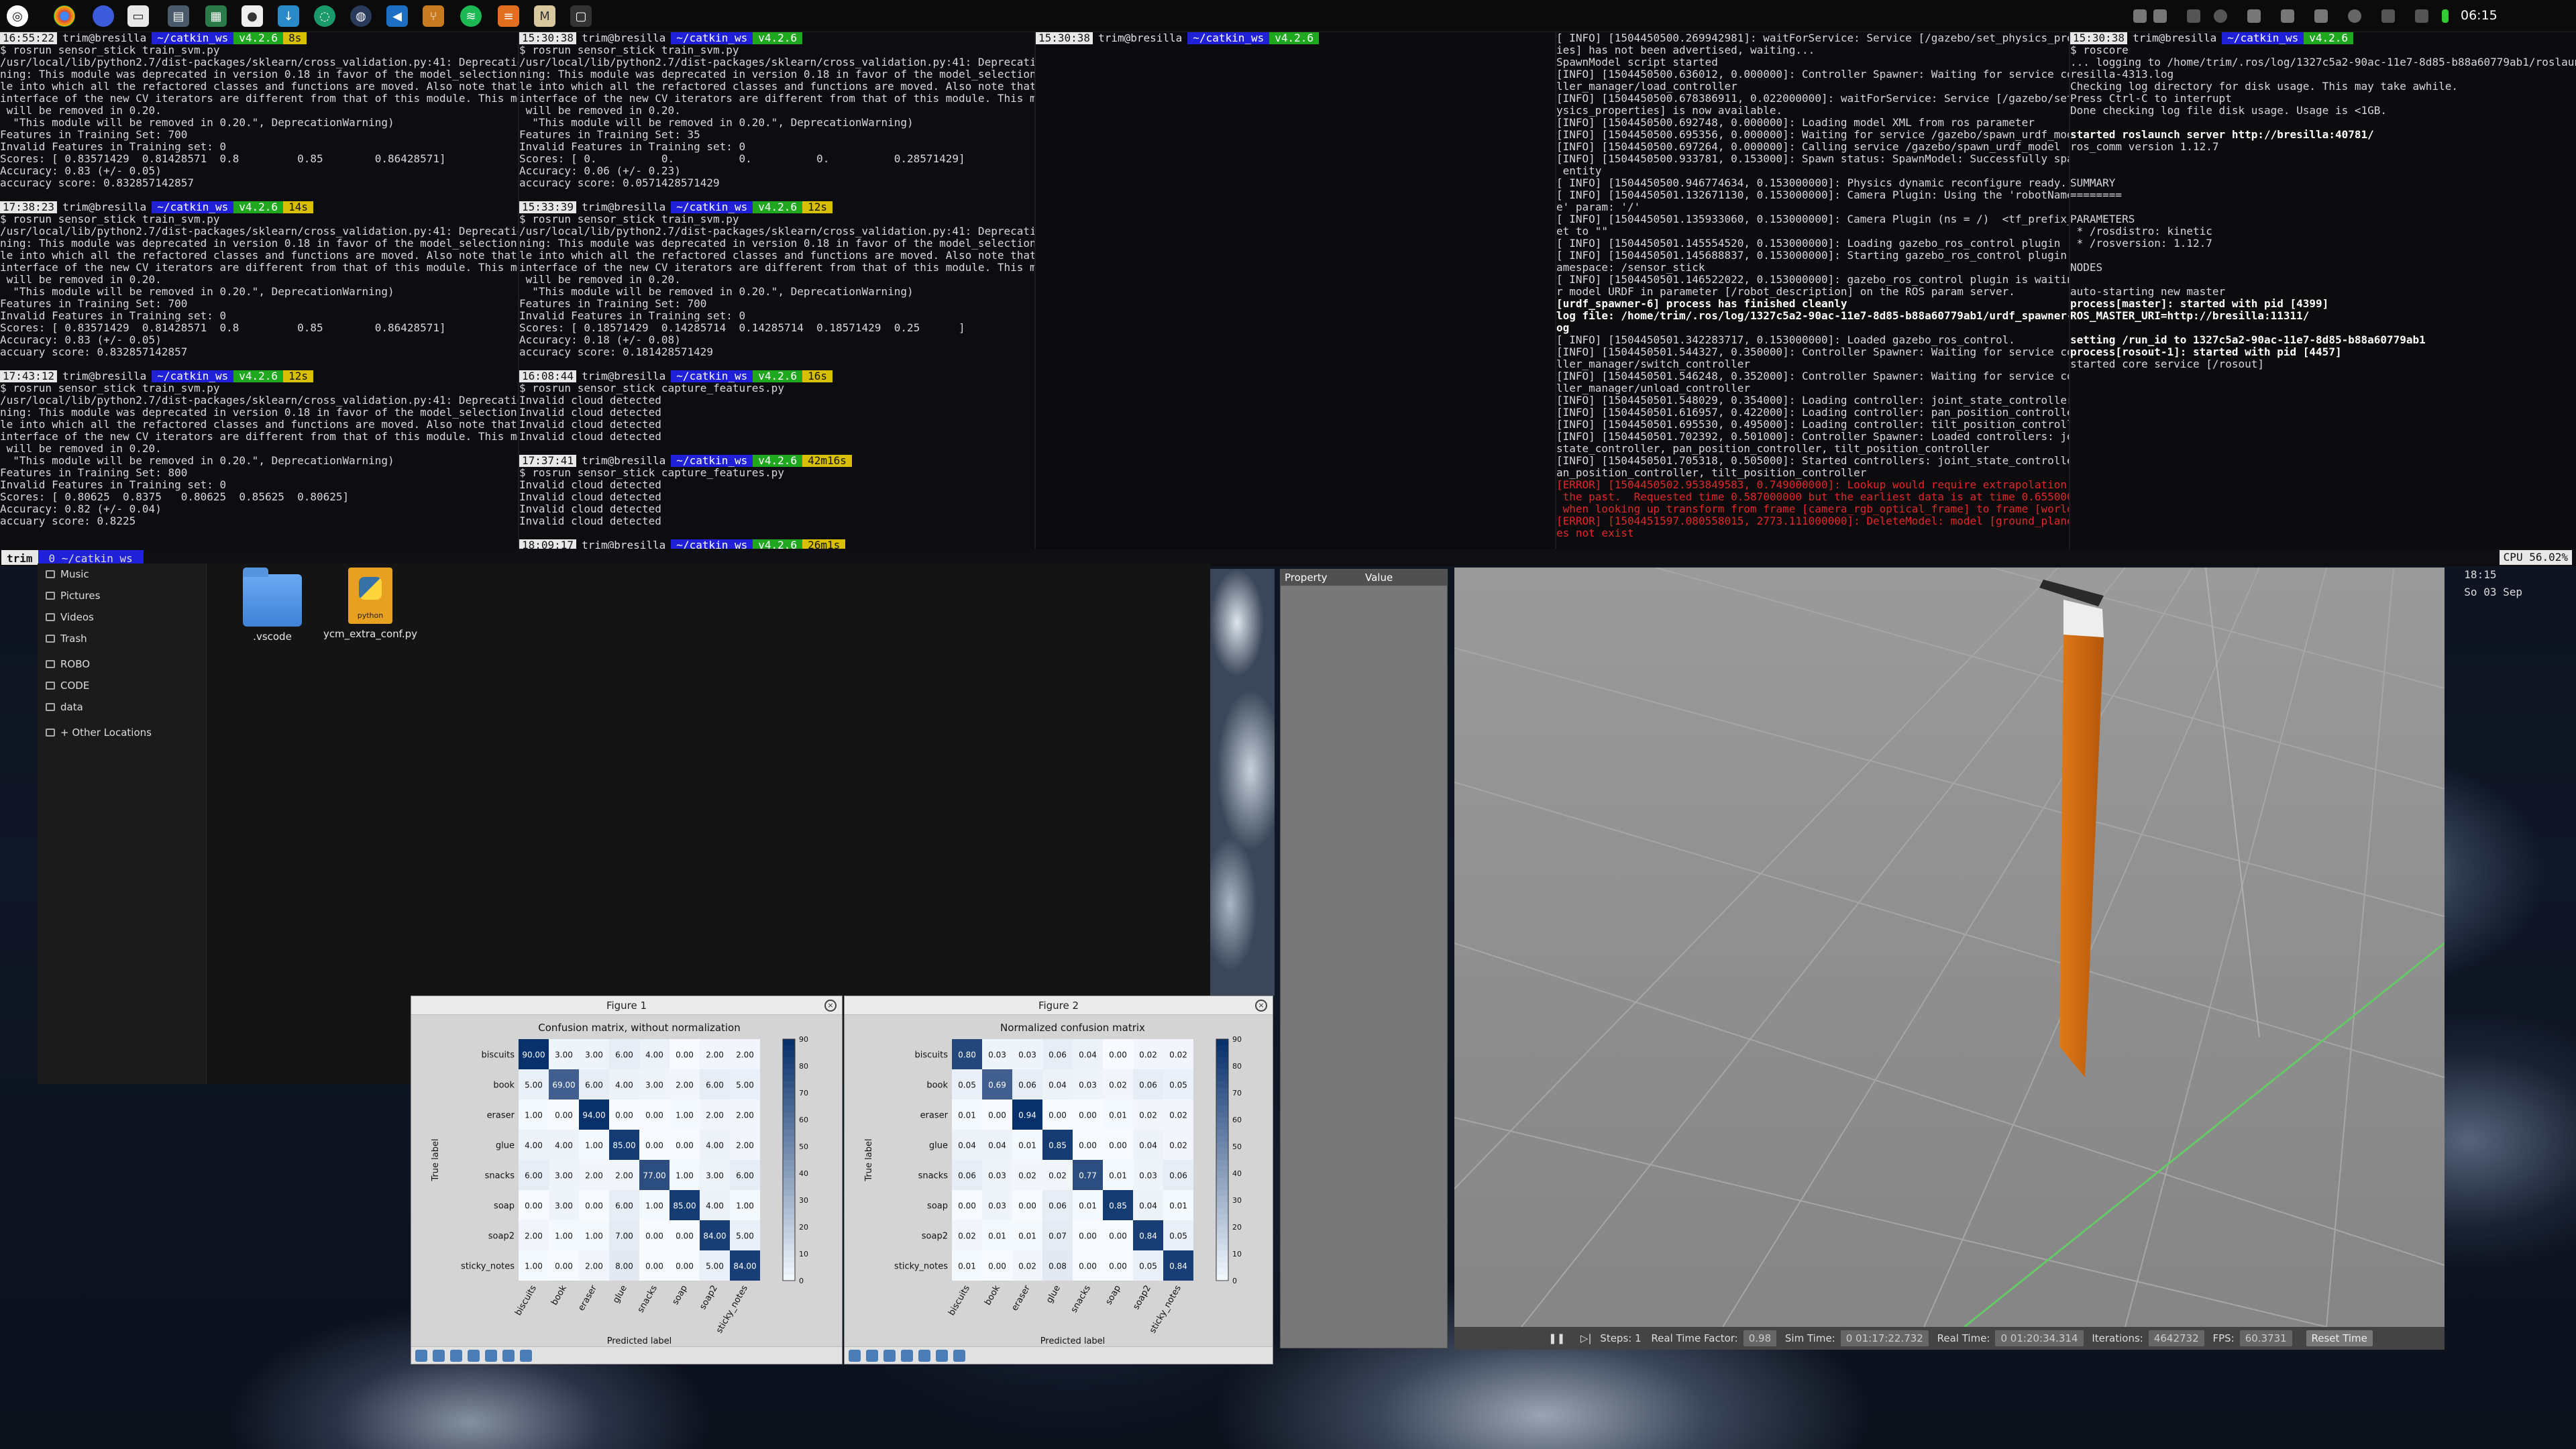 Image resolution: width=2576 pixels, height=1449 pixels. Describe the element at coordinates (19, 557) in the screenshot. I see `session-name: trim` at that location.